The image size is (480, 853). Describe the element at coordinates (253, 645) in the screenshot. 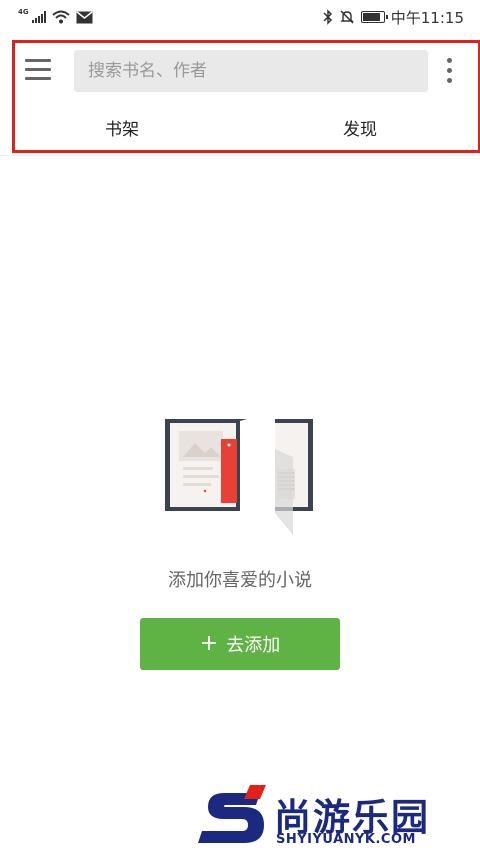

I see `add-novel-button-label: 去添加` at that location.